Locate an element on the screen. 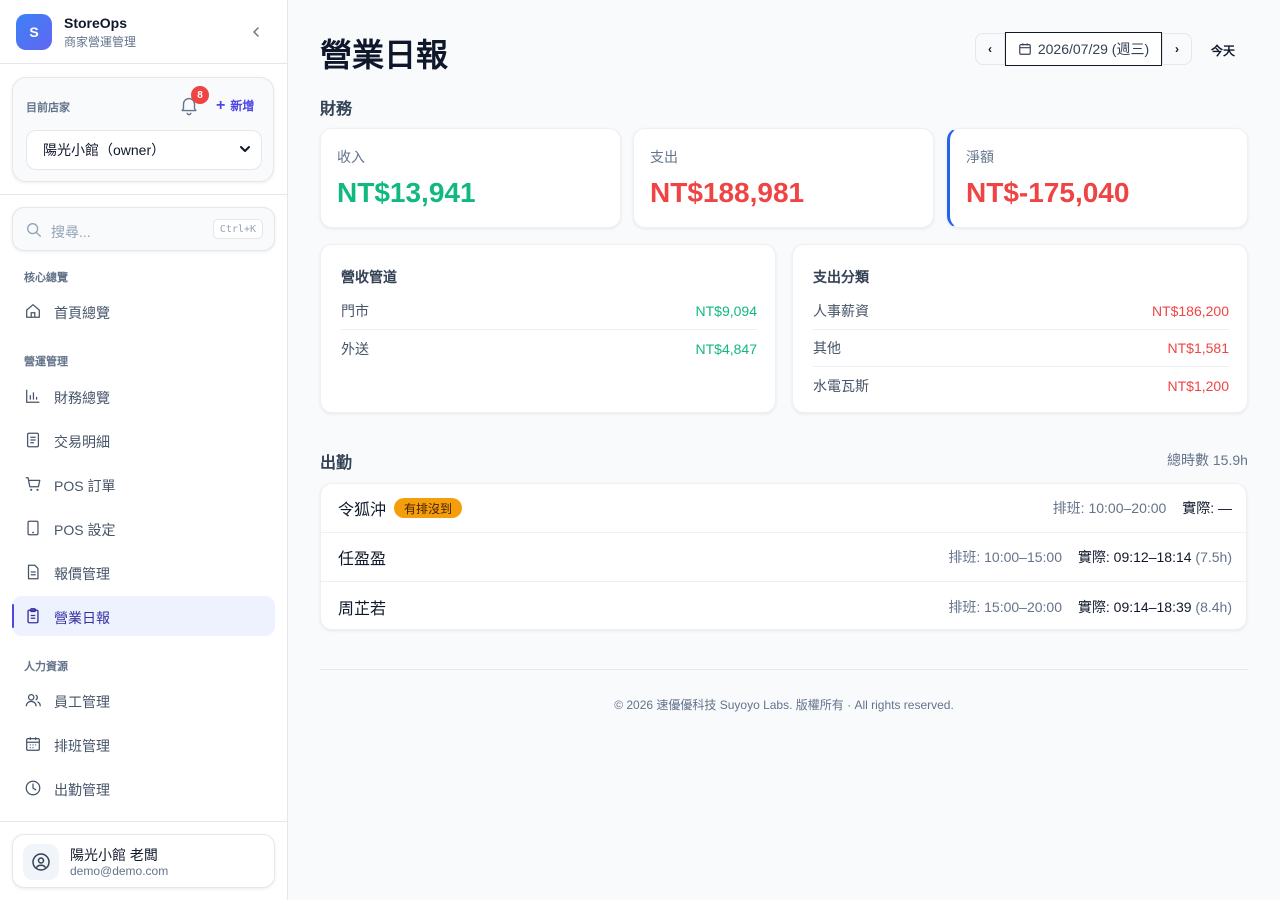 The image size is (1280, 900). sidebar-item-pos-settings: POS 設定 is located at coordinates (143, 528).